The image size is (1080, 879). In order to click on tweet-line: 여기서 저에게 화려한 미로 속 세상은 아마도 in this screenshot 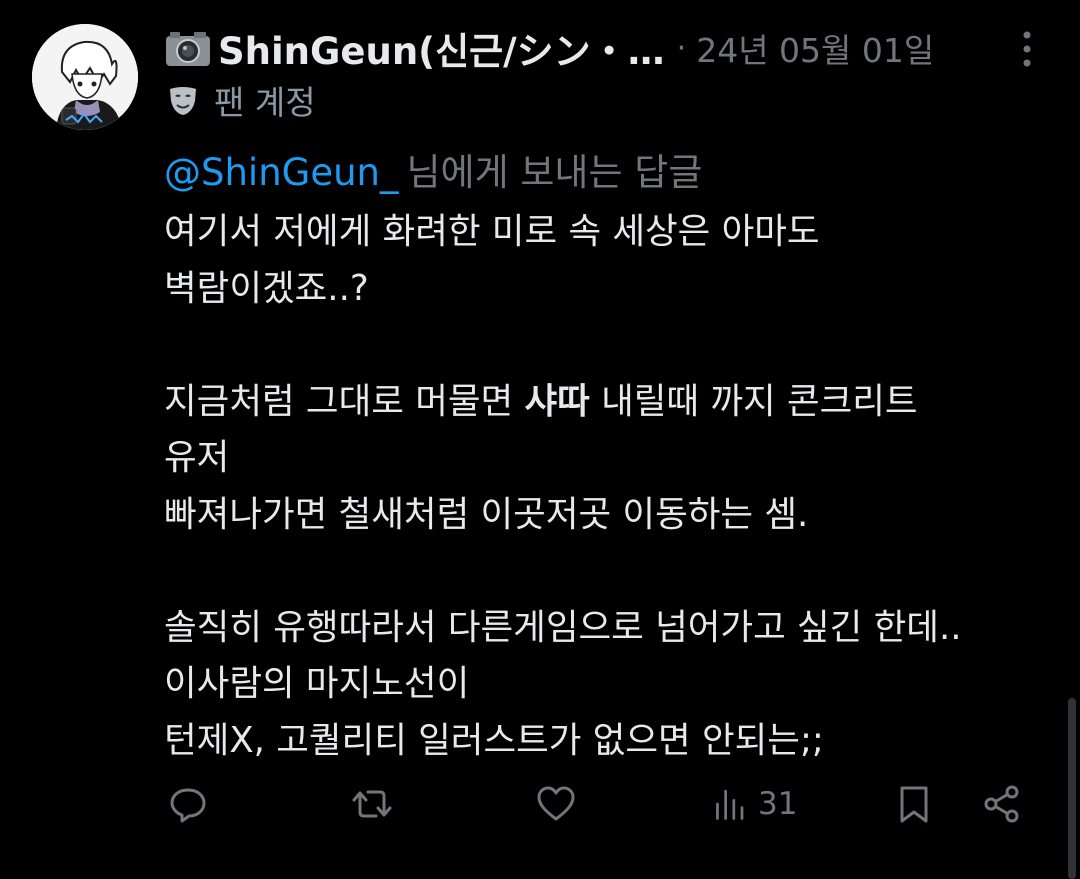, I will do `click(492, 231)`.